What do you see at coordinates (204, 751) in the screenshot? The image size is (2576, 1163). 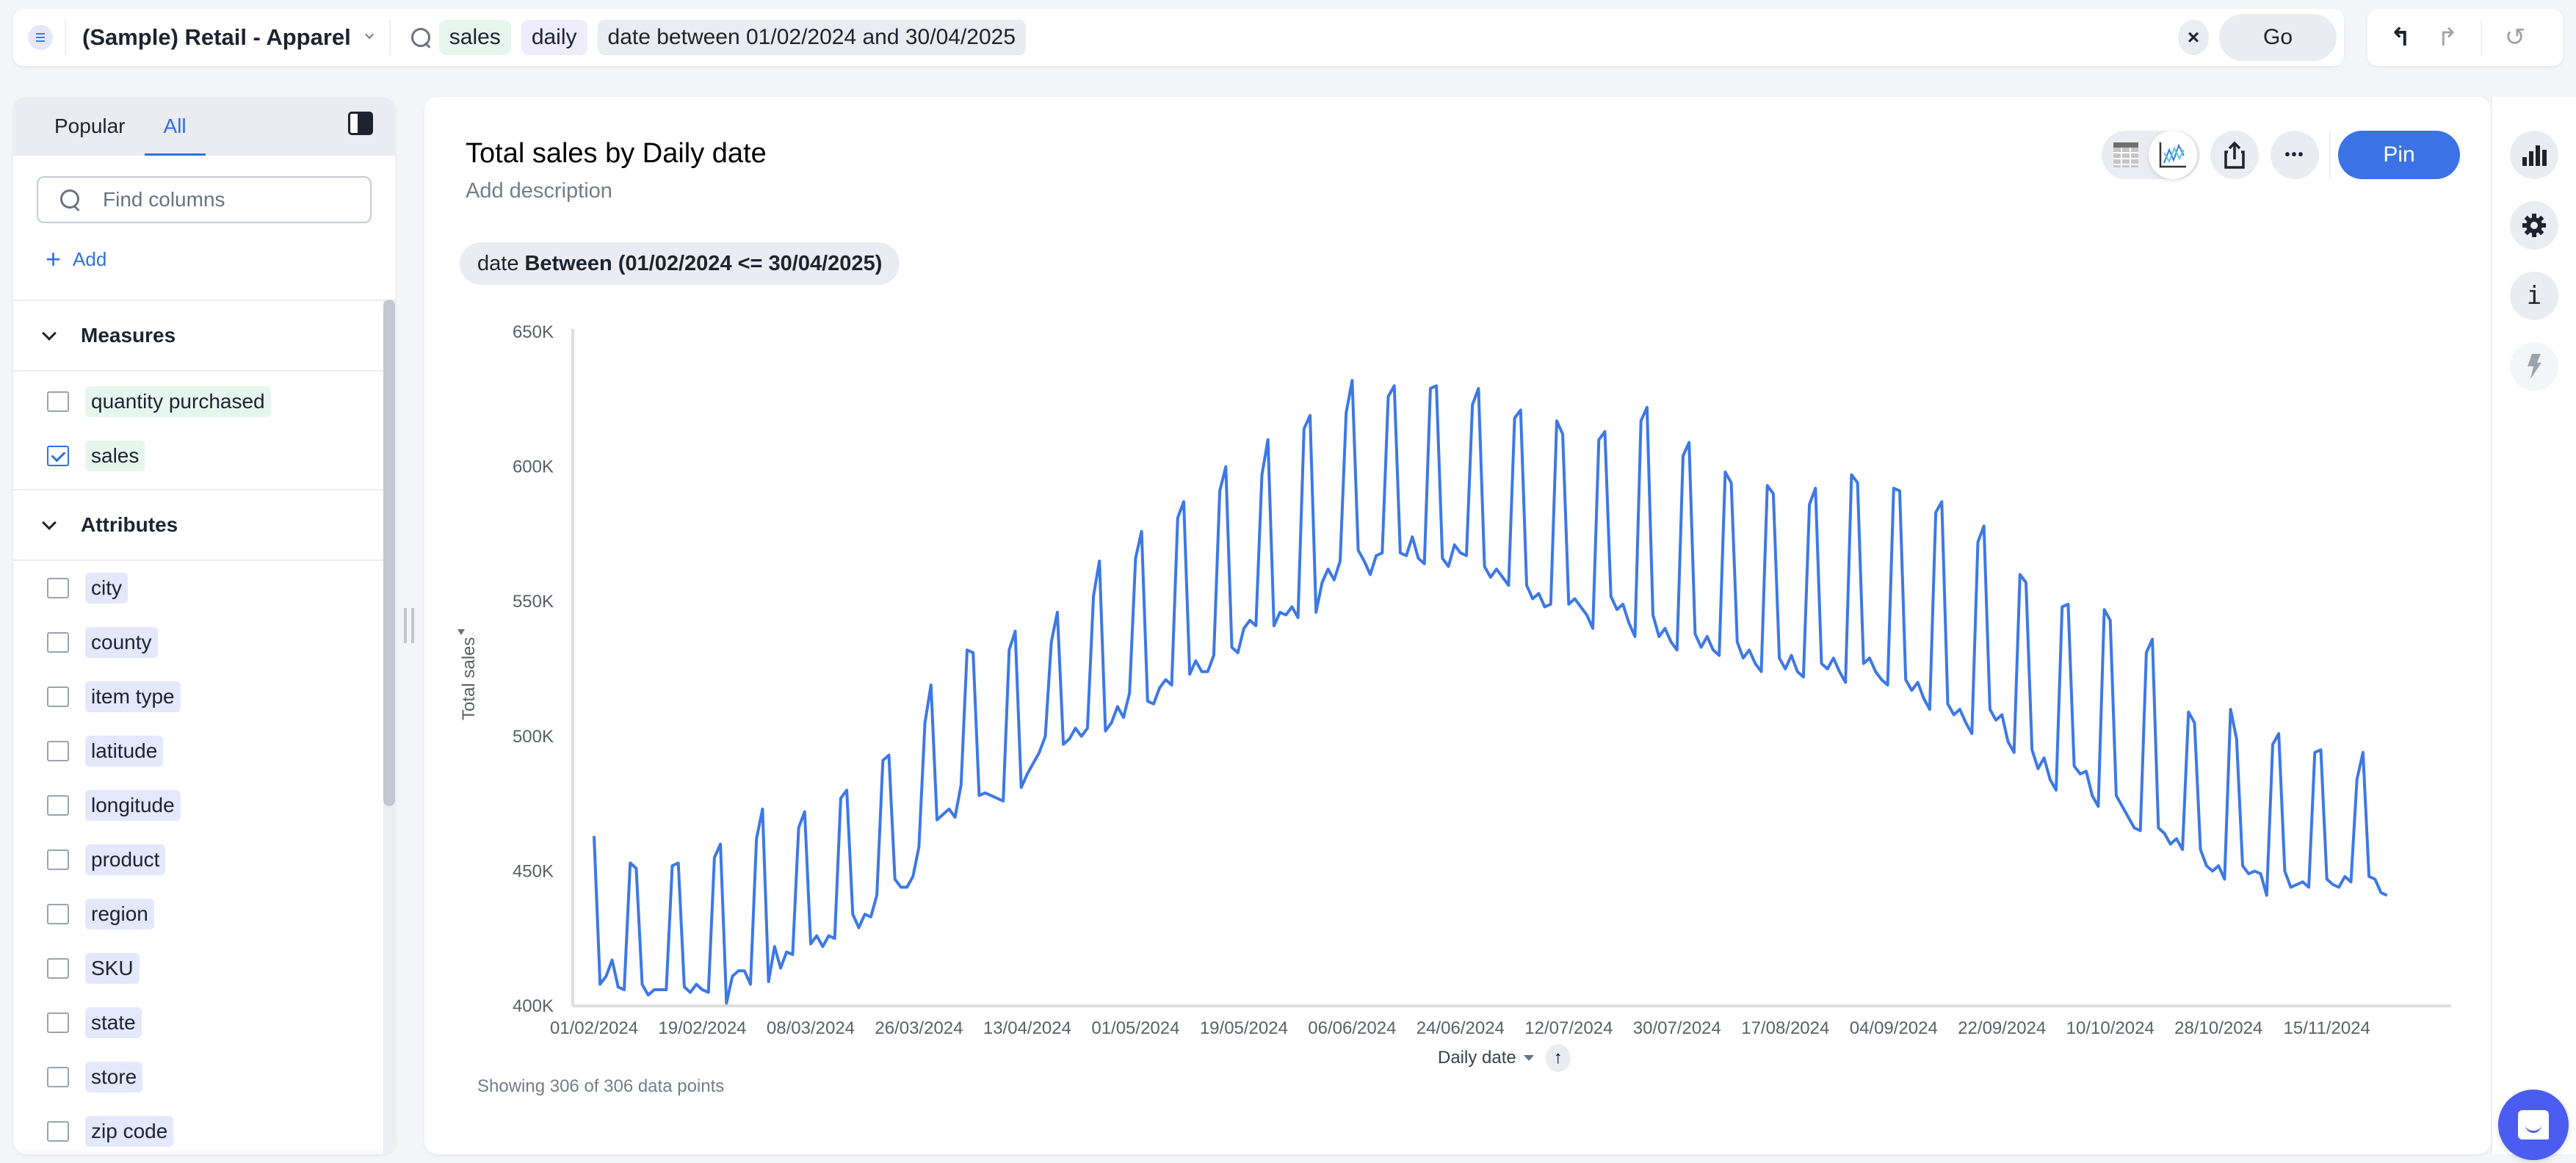 I see `list-item: latitude` at bounding box center [204, 751].